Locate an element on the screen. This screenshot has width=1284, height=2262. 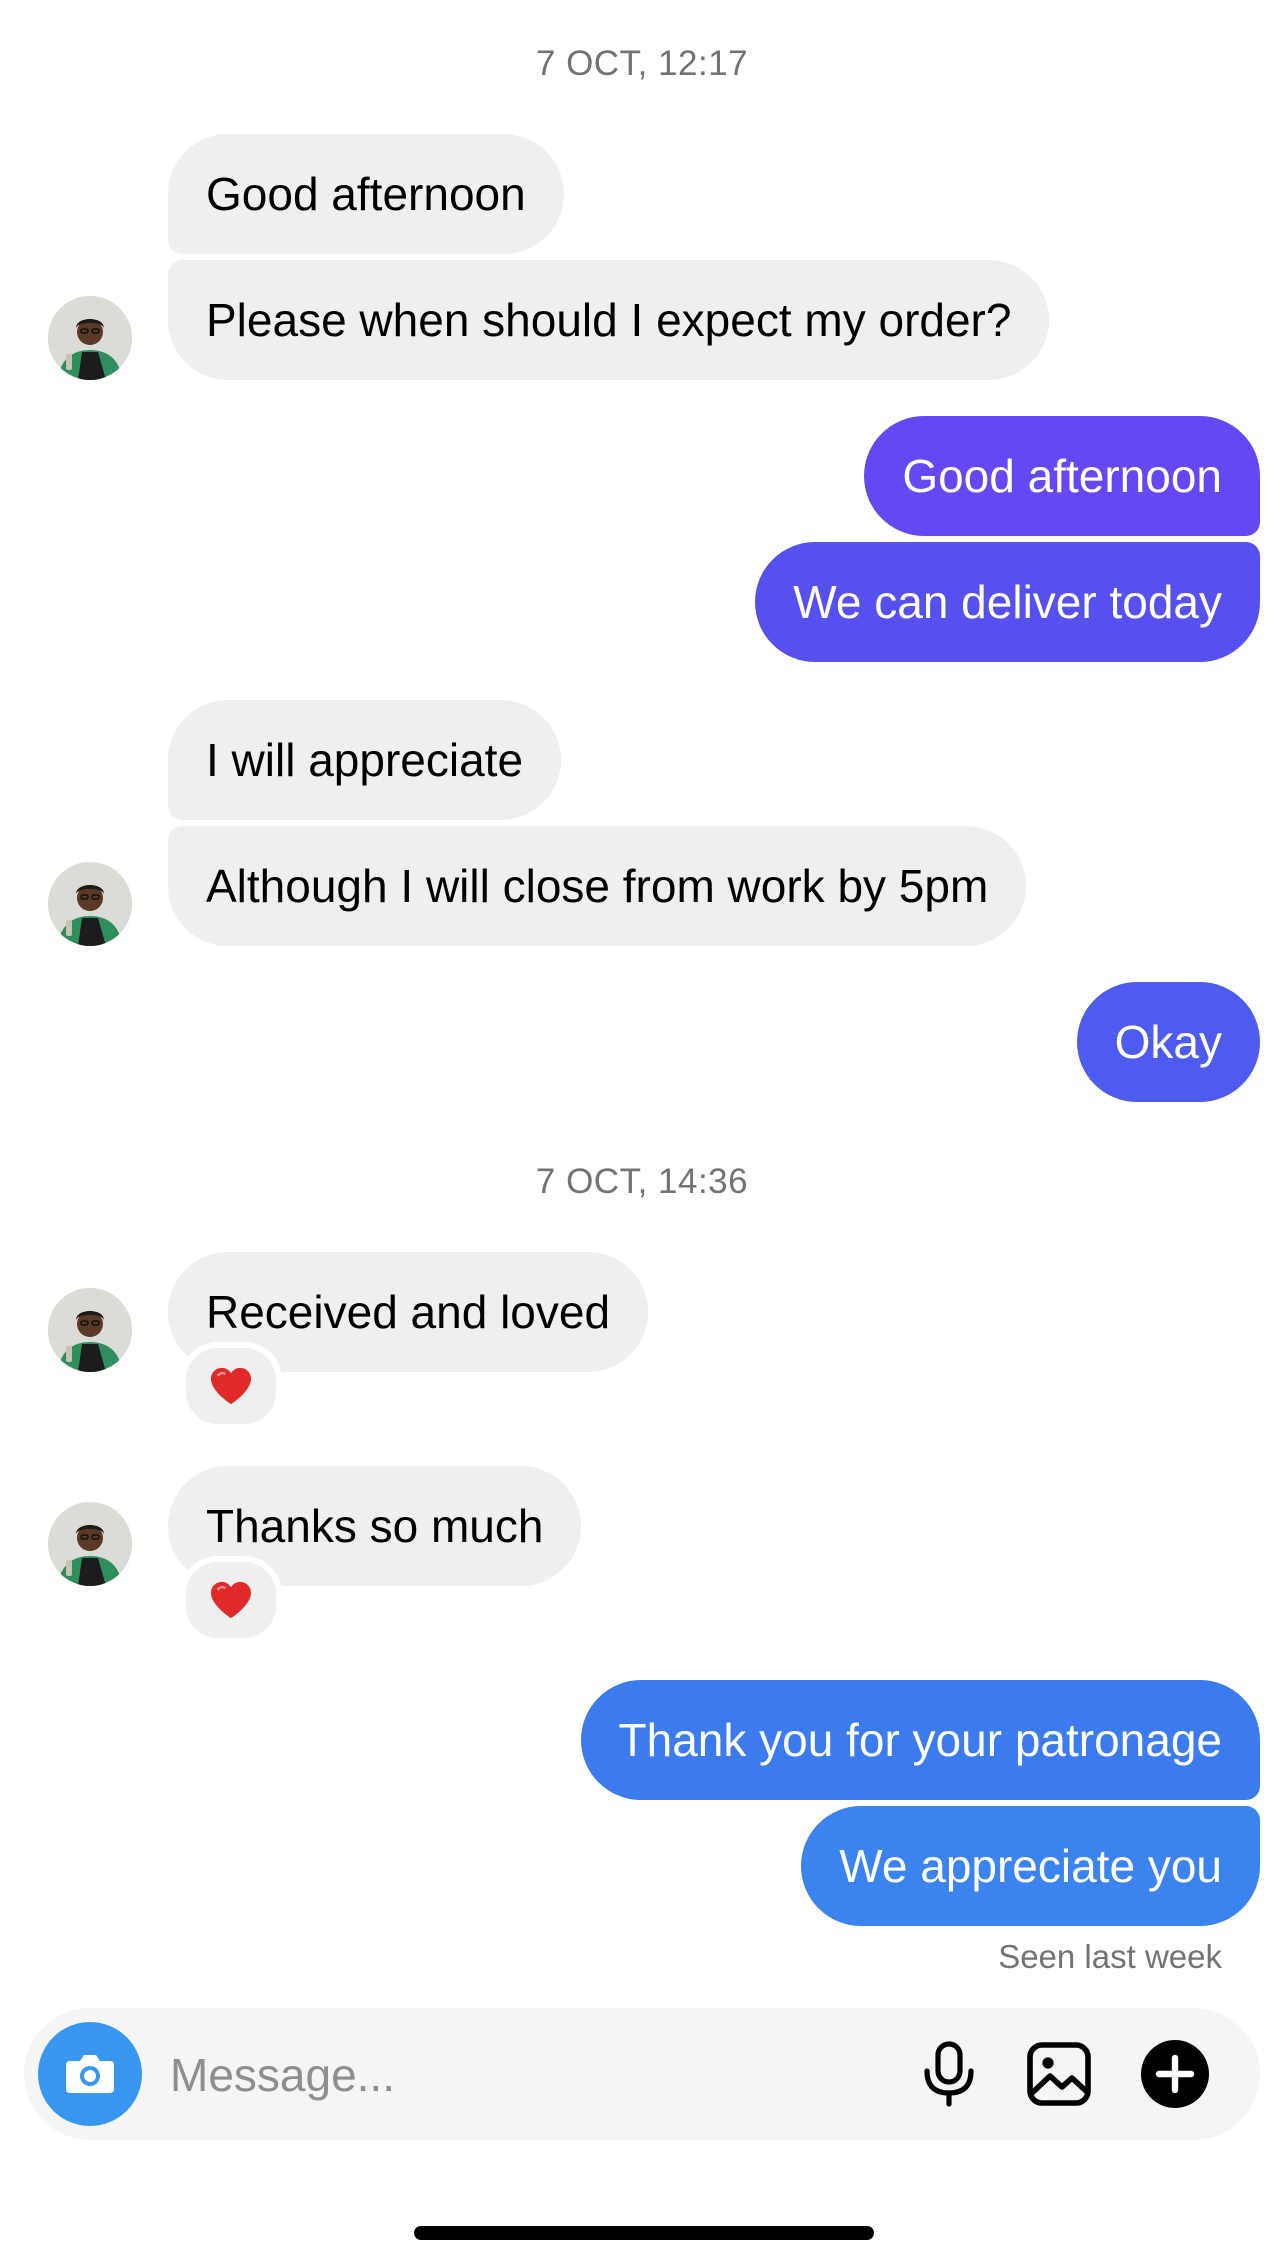
microphone-button is located at coordinates (949, 2074).